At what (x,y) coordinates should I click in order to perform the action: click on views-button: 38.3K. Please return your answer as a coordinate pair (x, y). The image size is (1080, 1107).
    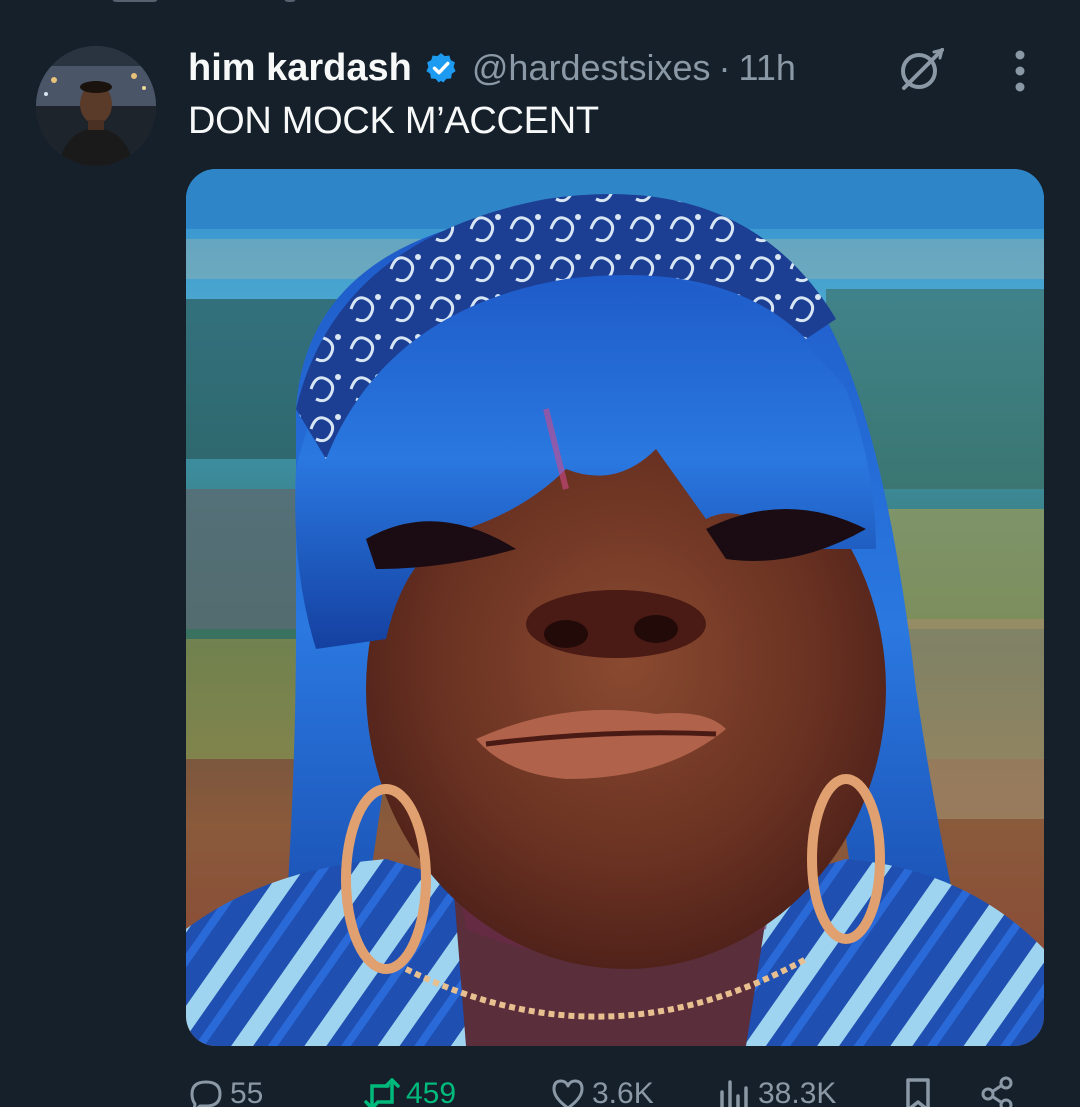
    Looking at the image, I should click on (775, 1090).